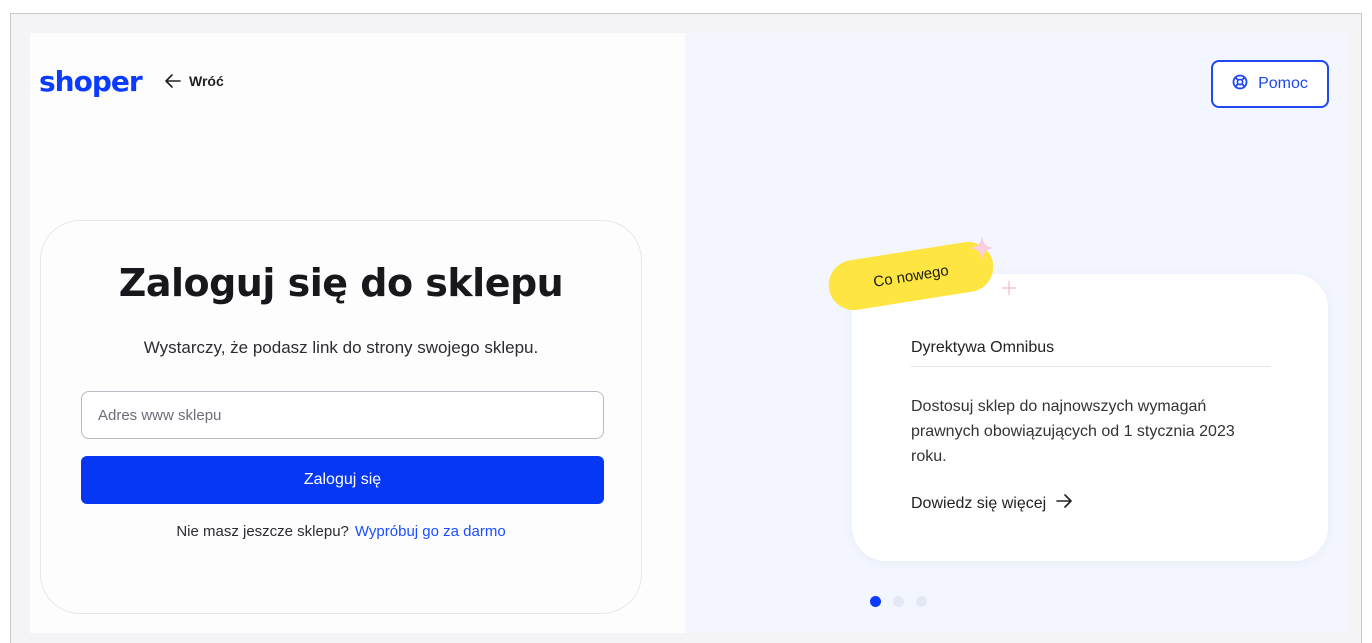 The height and width of the screenshot is (643, 1372). What do you see at coordinates (1240, 84) in the screenshot?
I see `lifebuoy-icon` at bounding box center [1240, 84].